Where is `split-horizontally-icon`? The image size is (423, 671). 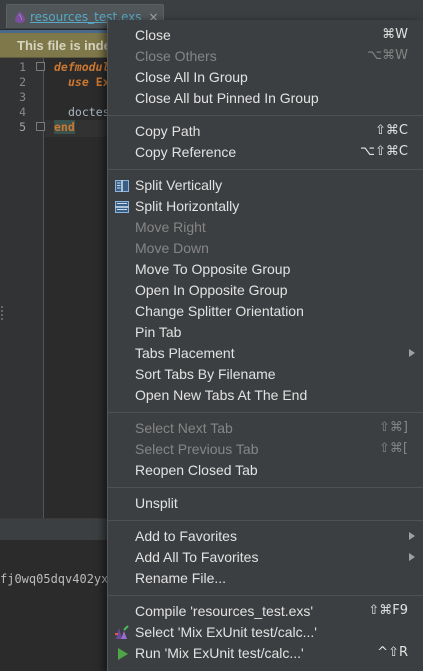 split-horizontally-icon is located at coordinates (122, 207).